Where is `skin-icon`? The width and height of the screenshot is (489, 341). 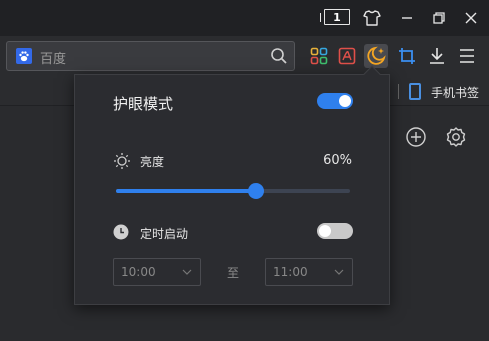
skin-icon is located at coordinates (372, 18).